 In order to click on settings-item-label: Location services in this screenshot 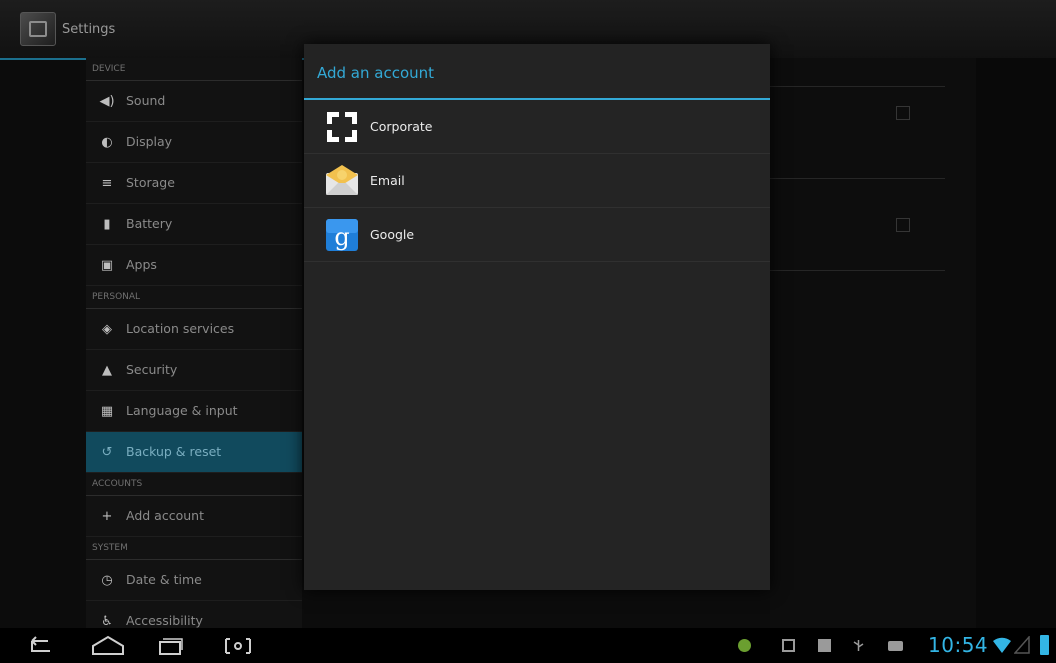, I will do `click(180, 328)`.